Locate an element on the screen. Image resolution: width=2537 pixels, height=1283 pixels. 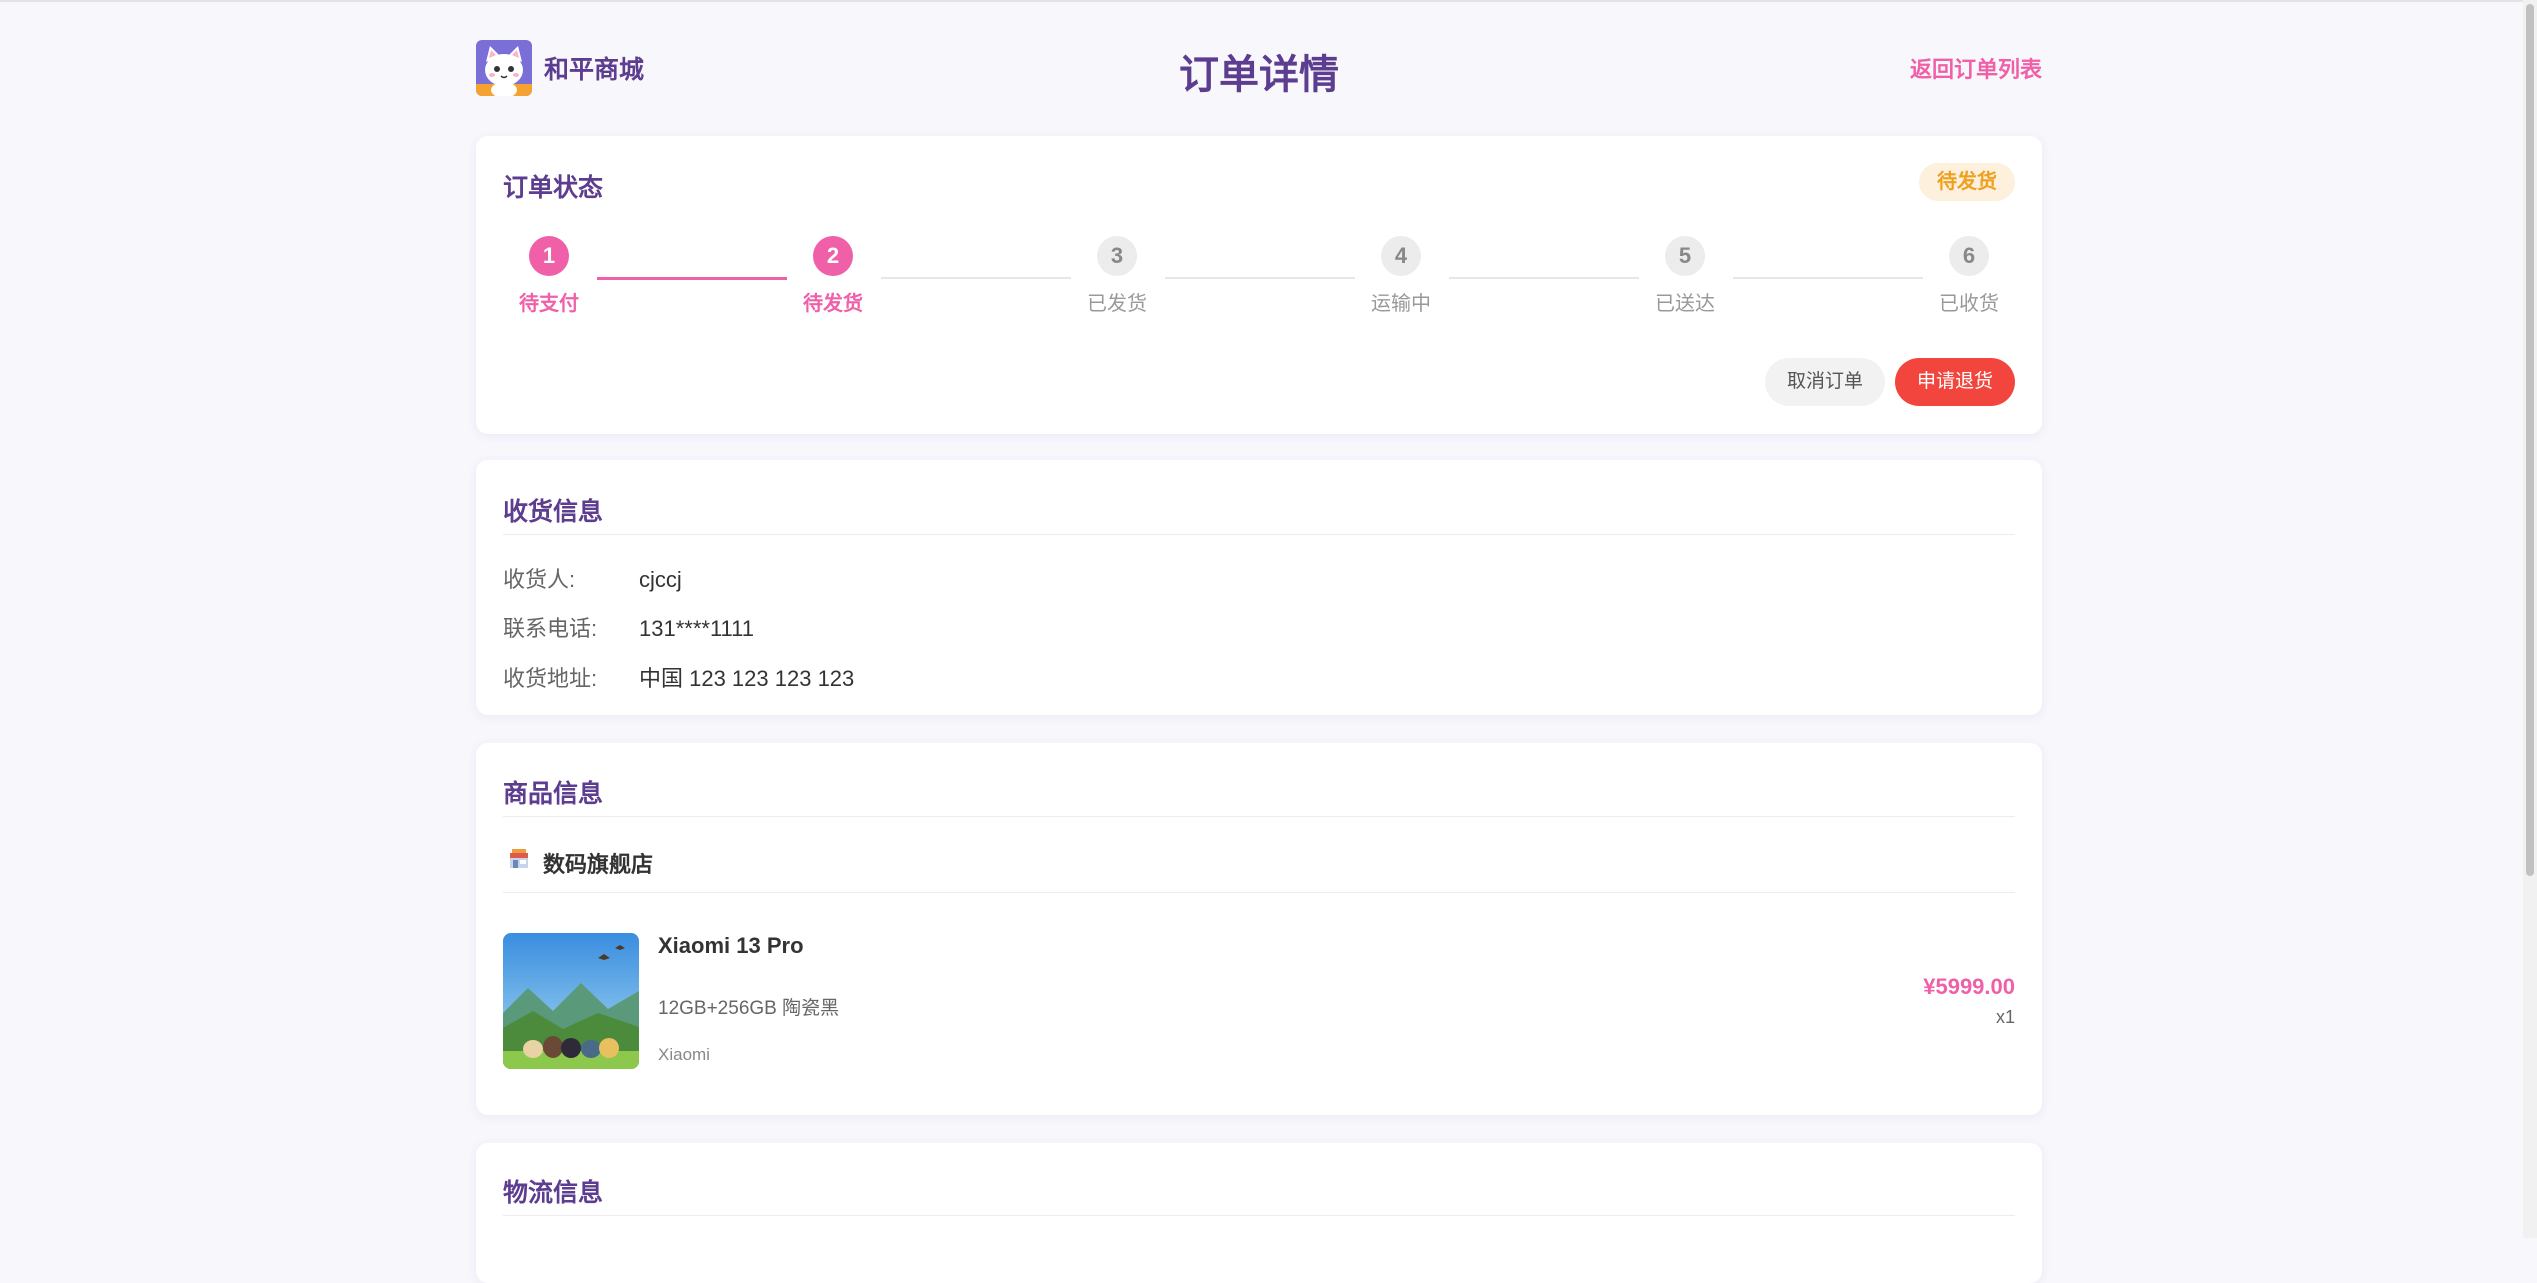
step-label: 待支付 is located at coordinates (549, 304).